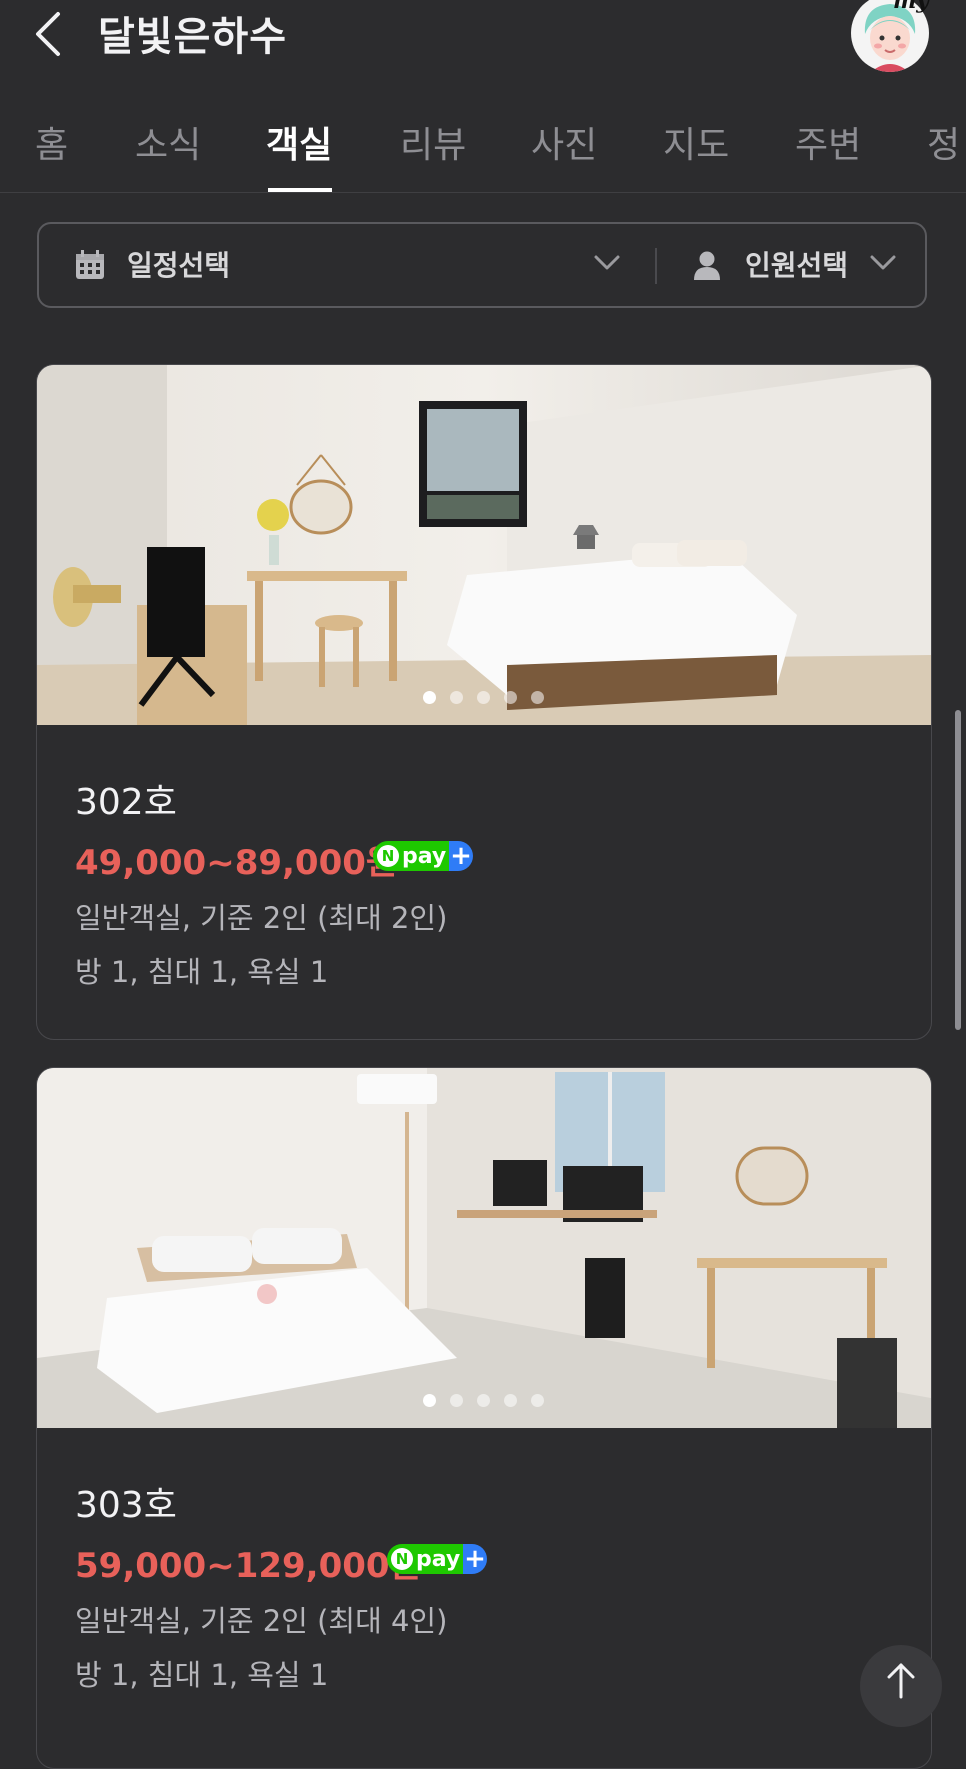 The width and height of the screenshot is (966, 1769). I want to click on room-name: 303호, so click(126, 1505).